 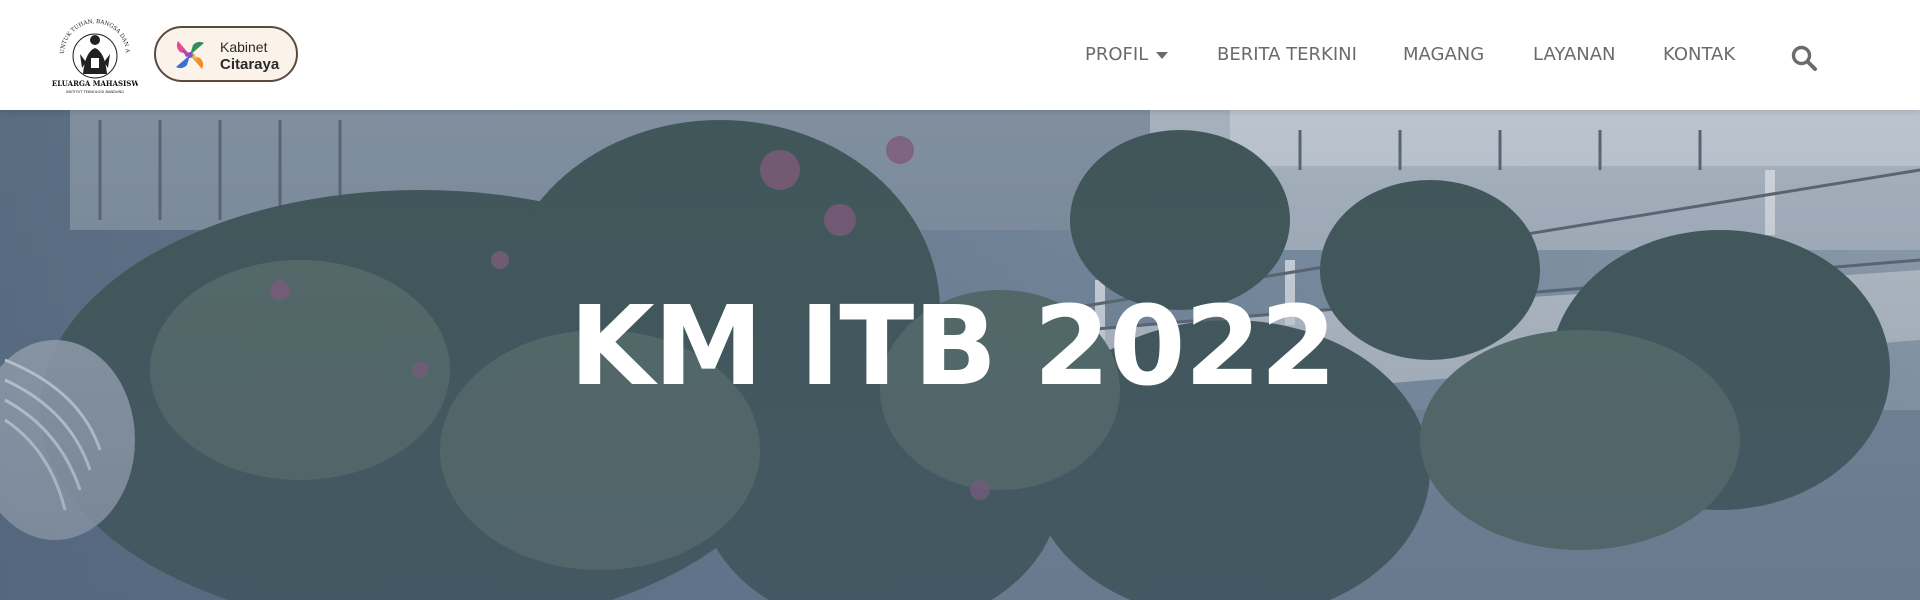 What do you see at coordinates (1699, 54) in the screenshot?
I see `nav-item-kontak: KONTAK` at bounding box center [1699, 54].